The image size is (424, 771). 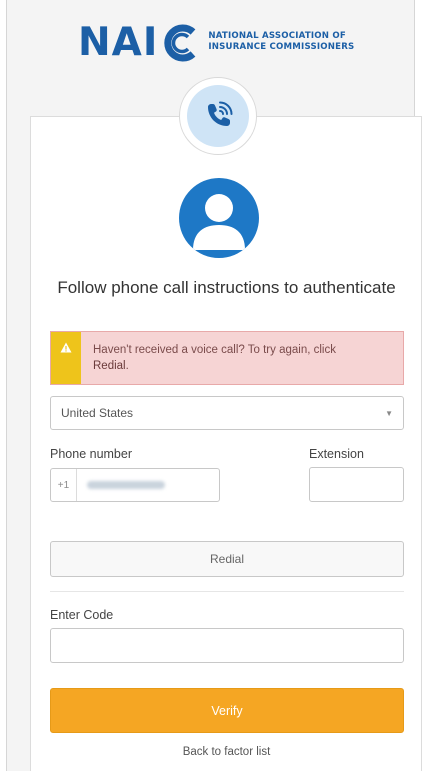 What do you see at coordinates (227, 710) in the screenshot?
I see `verify-button: Verify` at bounding box center [227, 710].